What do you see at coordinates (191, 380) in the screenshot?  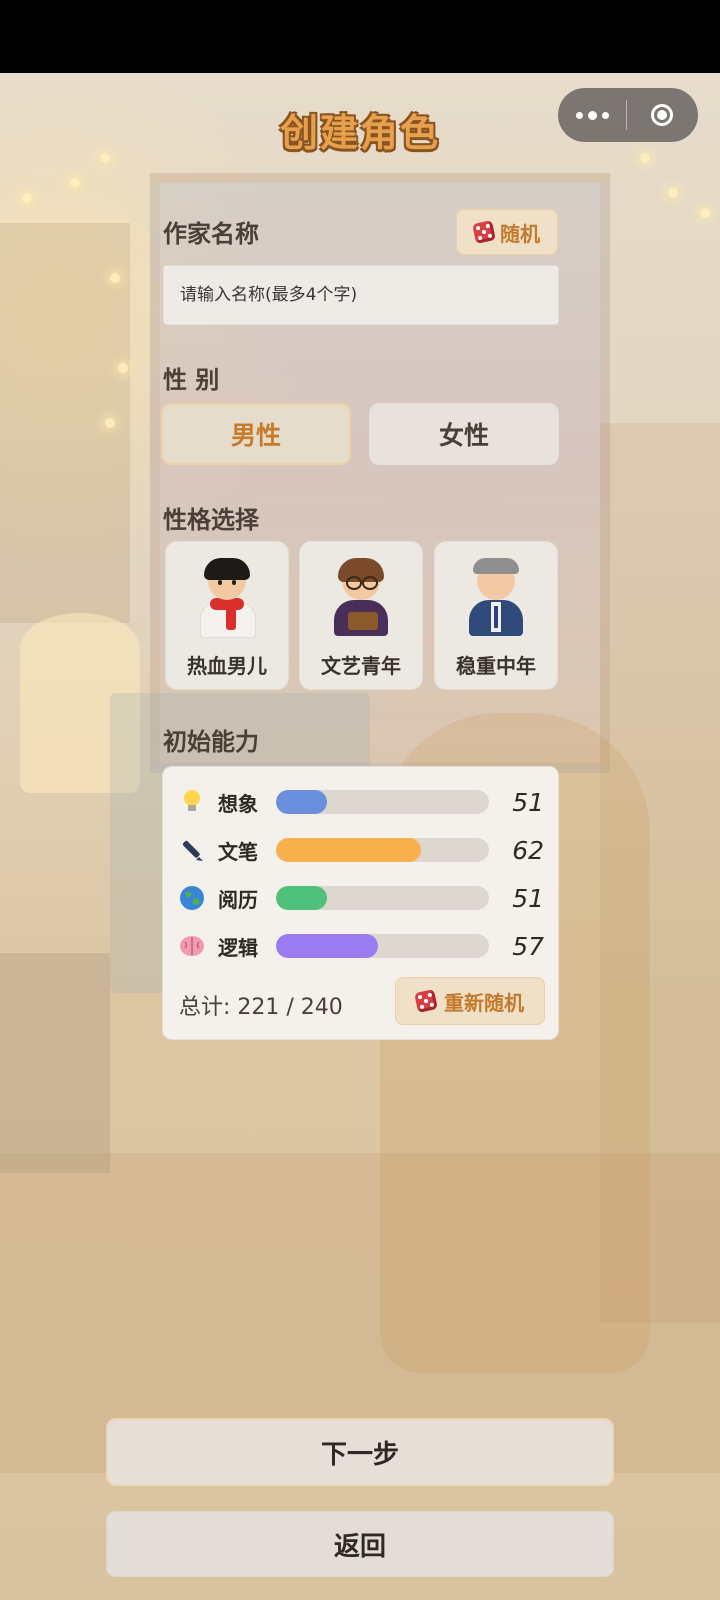 I see `gender-label: 性 别` at bounding box center [191, 380].